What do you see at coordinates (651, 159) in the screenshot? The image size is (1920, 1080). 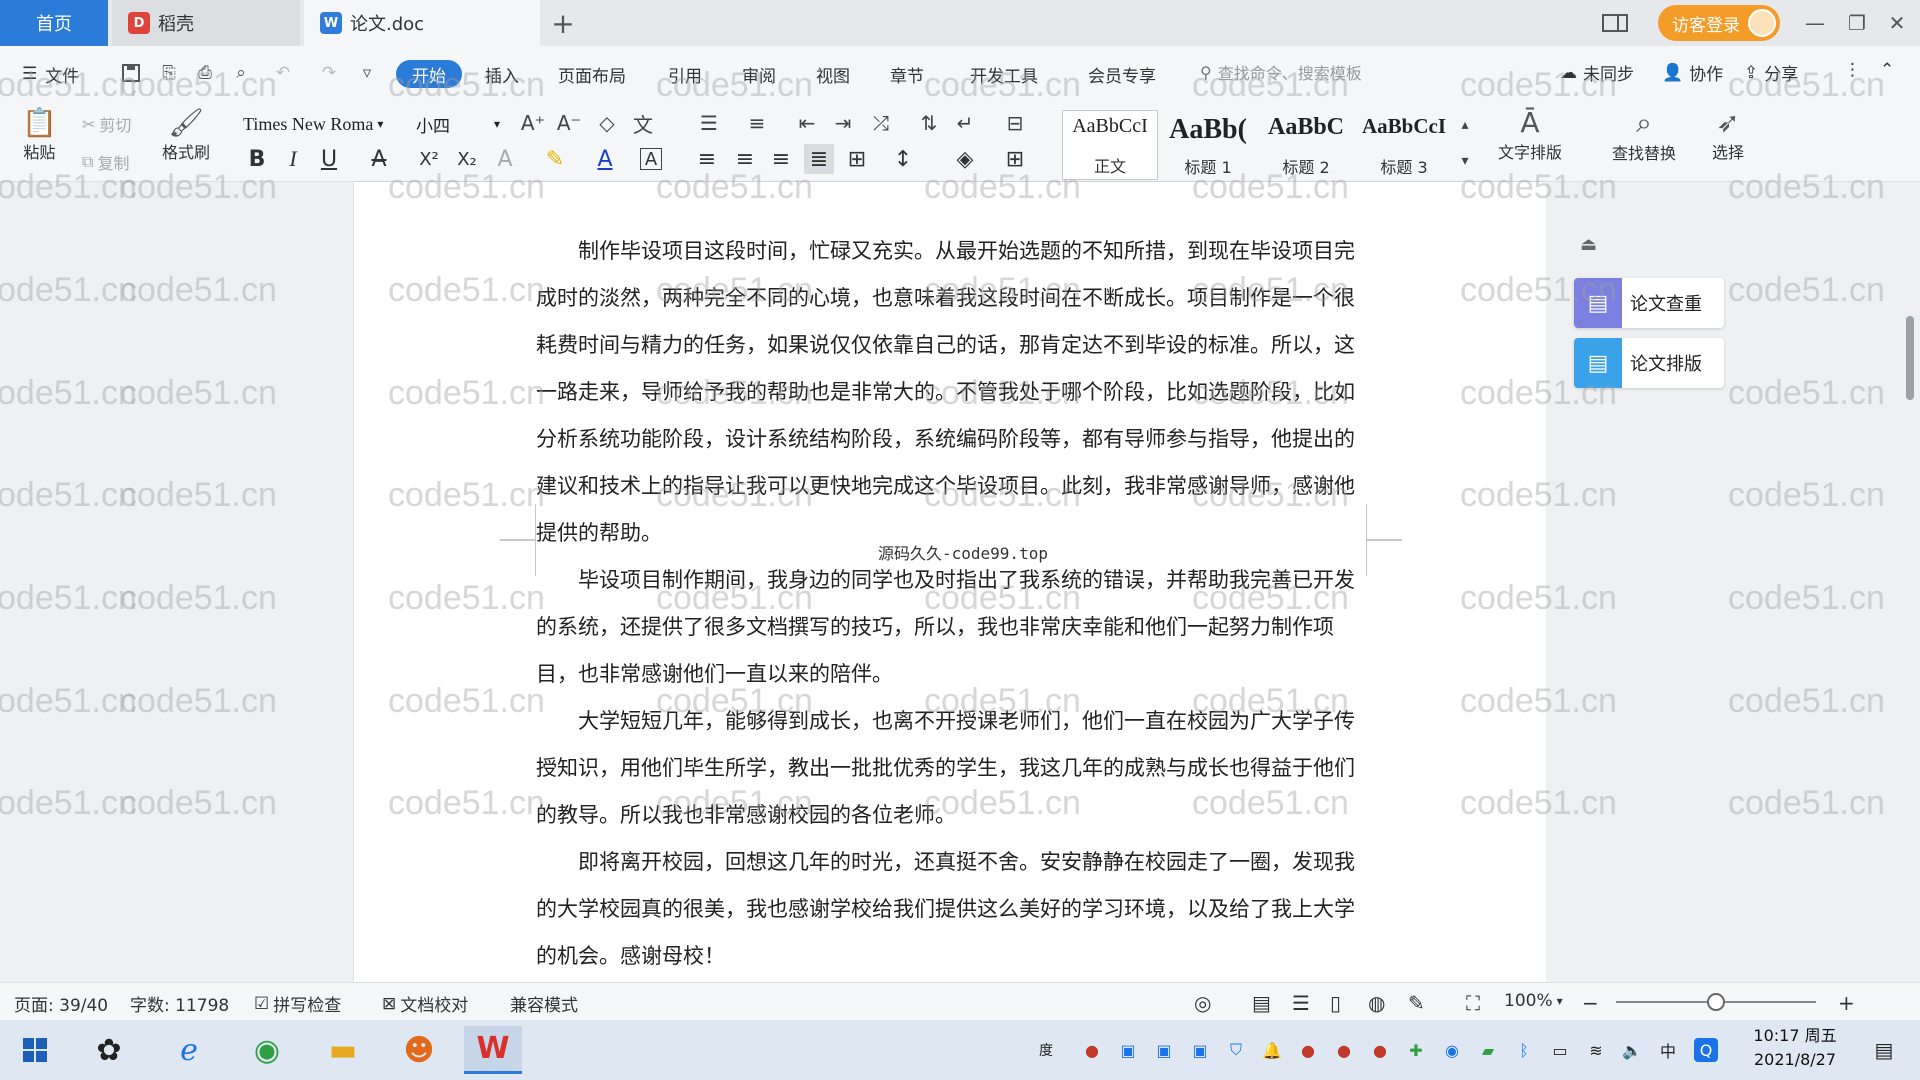 I see `char-border-icon: A` at bounding box center [651, 159].